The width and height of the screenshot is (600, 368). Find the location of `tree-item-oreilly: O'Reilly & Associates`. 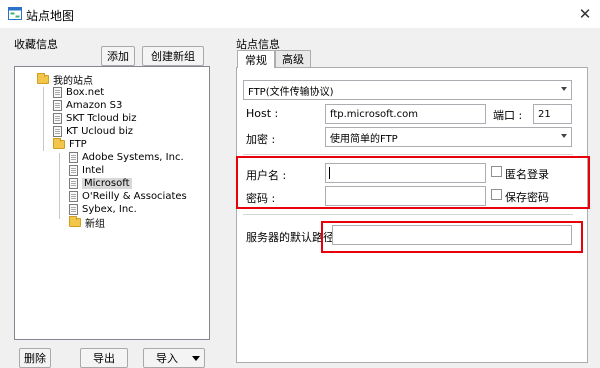

tree-item-oreilly: O'Reilly & Associates is located at coordinates (128, 196).